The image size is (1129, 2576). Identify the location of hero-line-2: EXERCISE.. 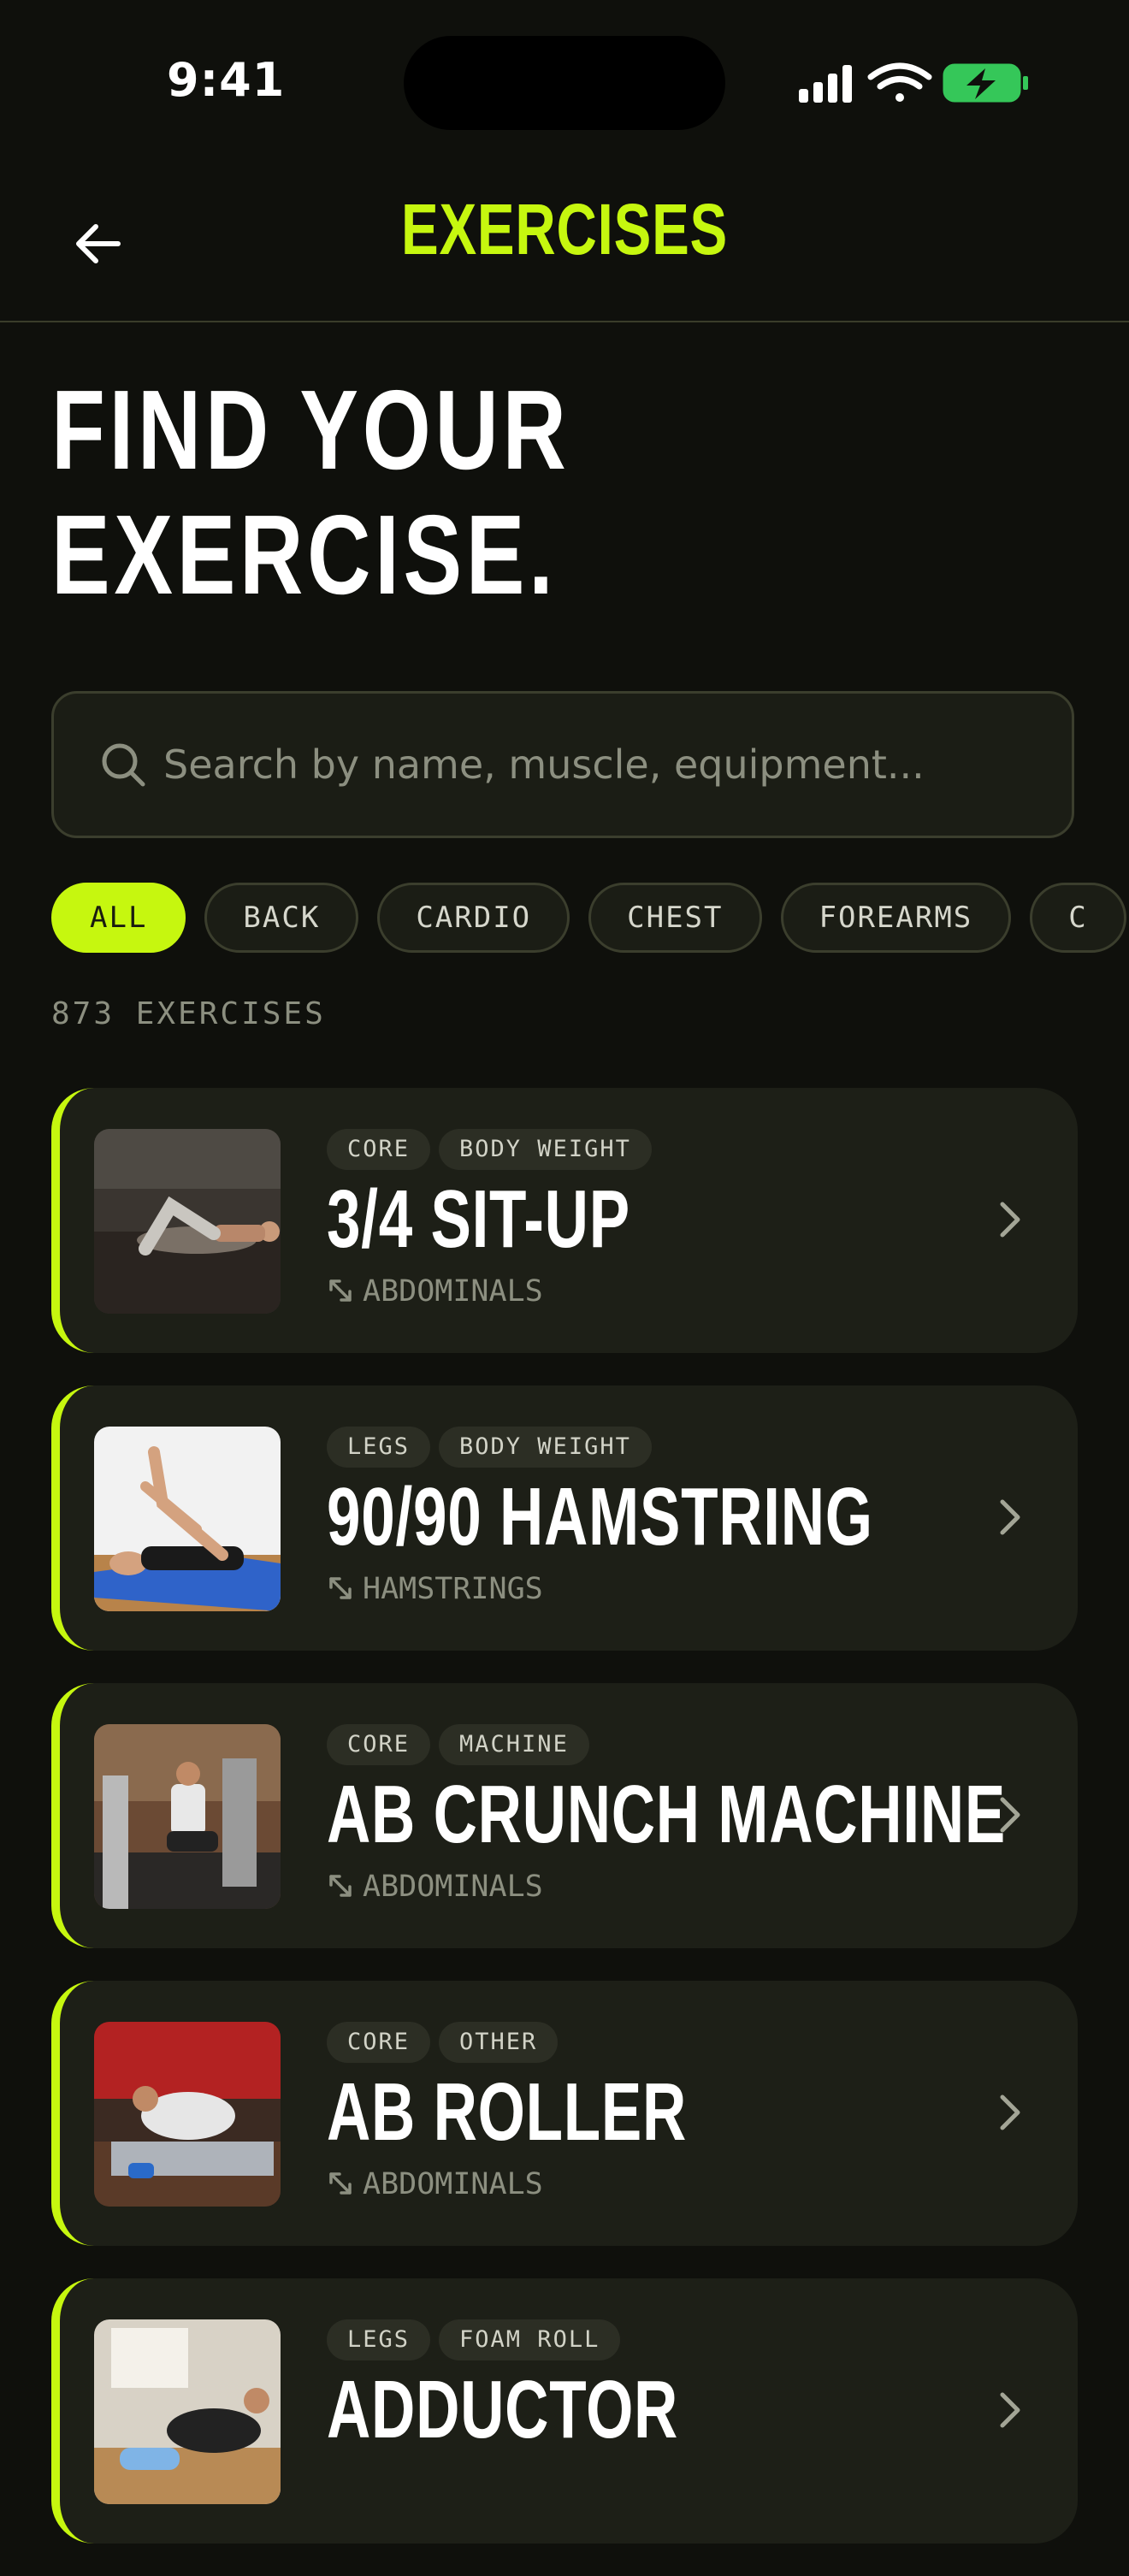
(305, 554).